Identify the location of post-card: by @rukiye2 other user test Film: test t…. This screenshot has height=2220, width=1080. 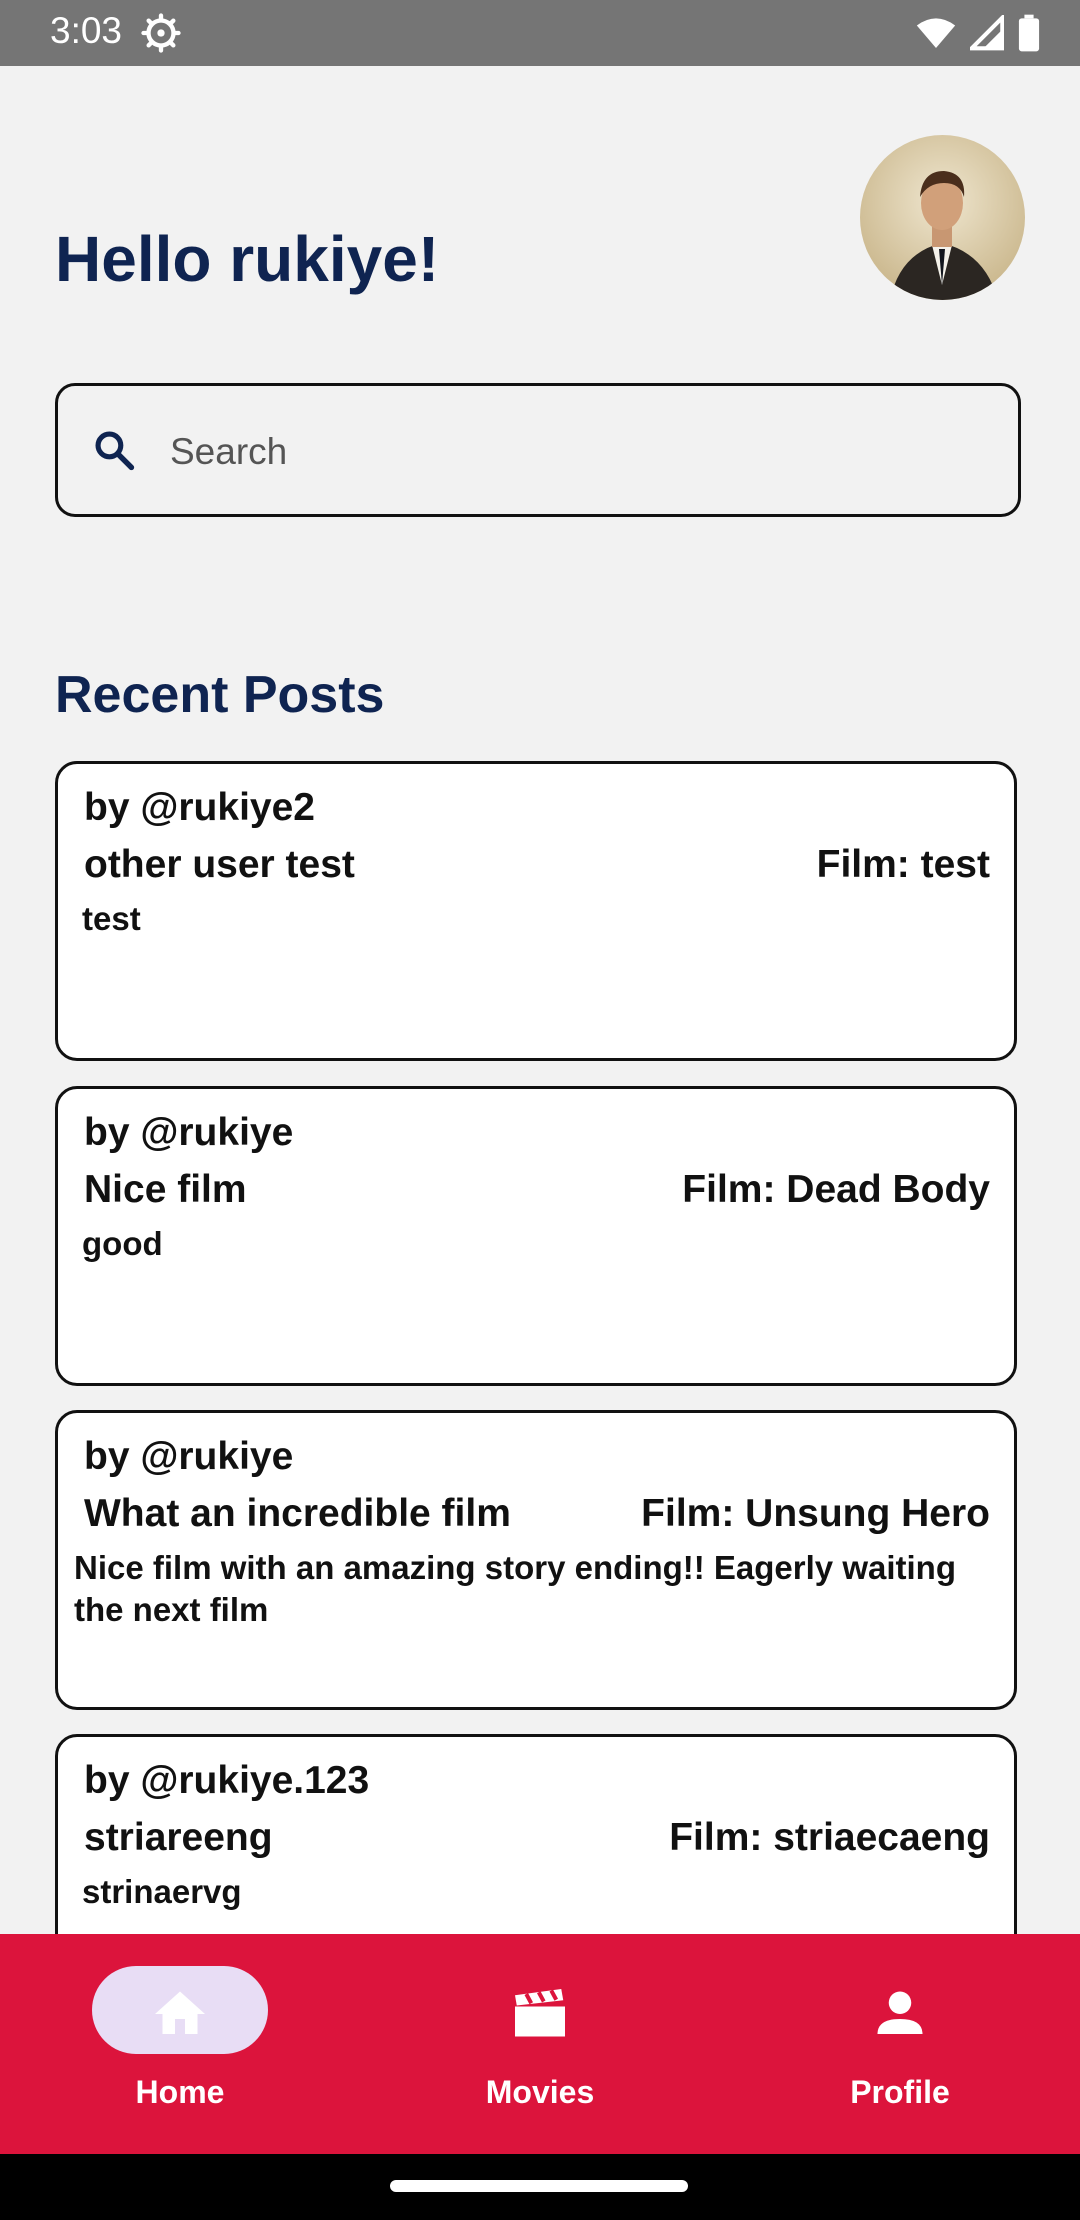
(536, 911).